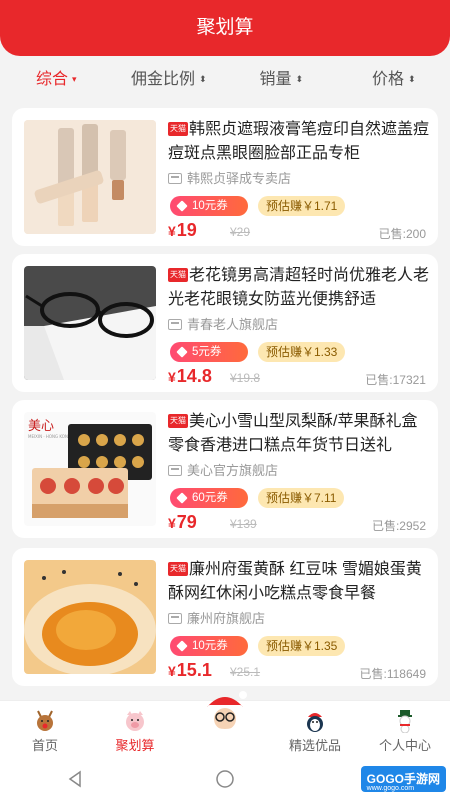 The height and width of the screenshot is (800, 450). I want to click on watermark-logo: GOGO手游网 www.gogo.com, so click(403, 779).